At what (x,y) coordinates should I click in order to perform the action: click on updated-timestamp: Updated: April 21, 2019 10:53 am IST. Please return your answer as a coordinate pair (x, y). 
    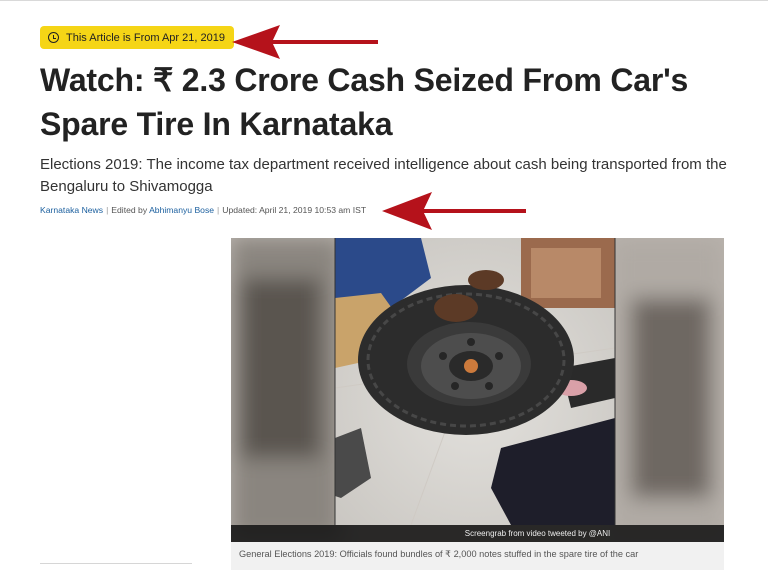
    Looking at the image, I should click on (294, 210).